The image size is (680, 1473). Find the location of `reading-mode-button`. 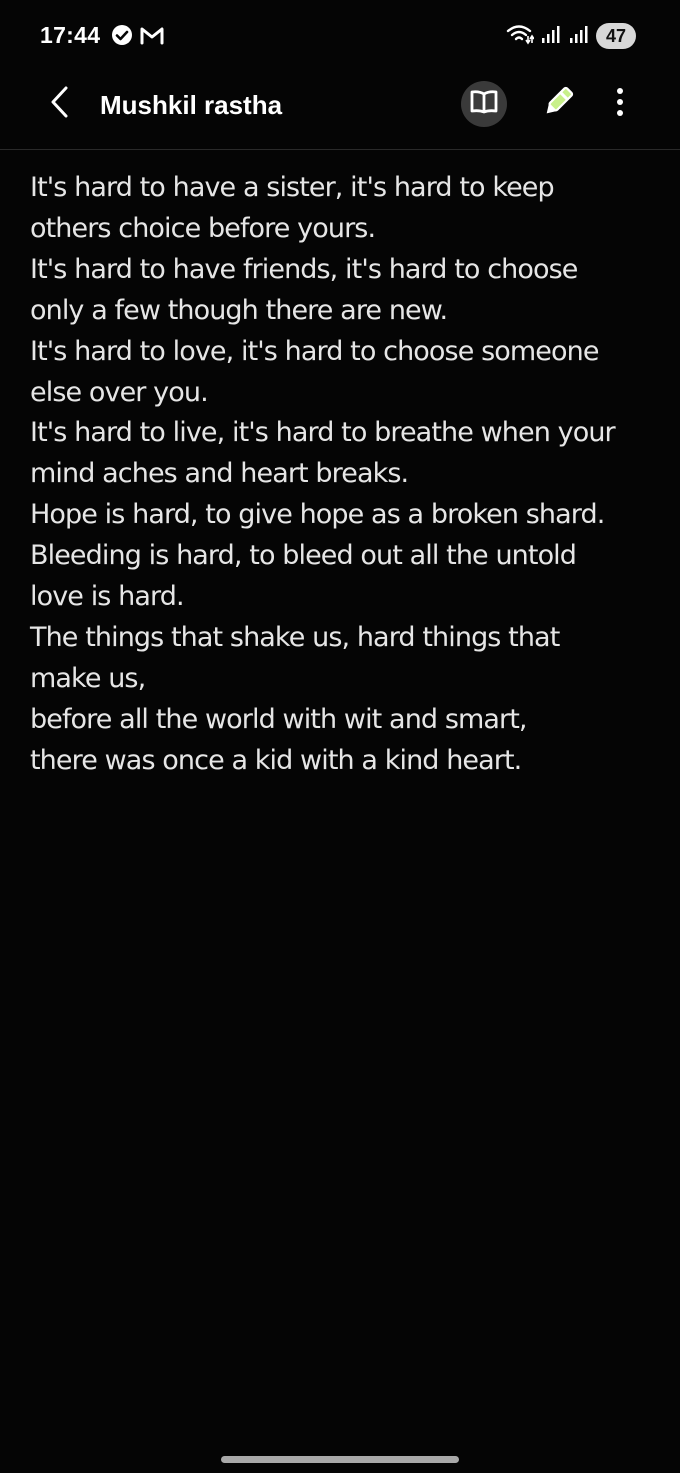

reading-mode-button is located at coordinates (484, 104).